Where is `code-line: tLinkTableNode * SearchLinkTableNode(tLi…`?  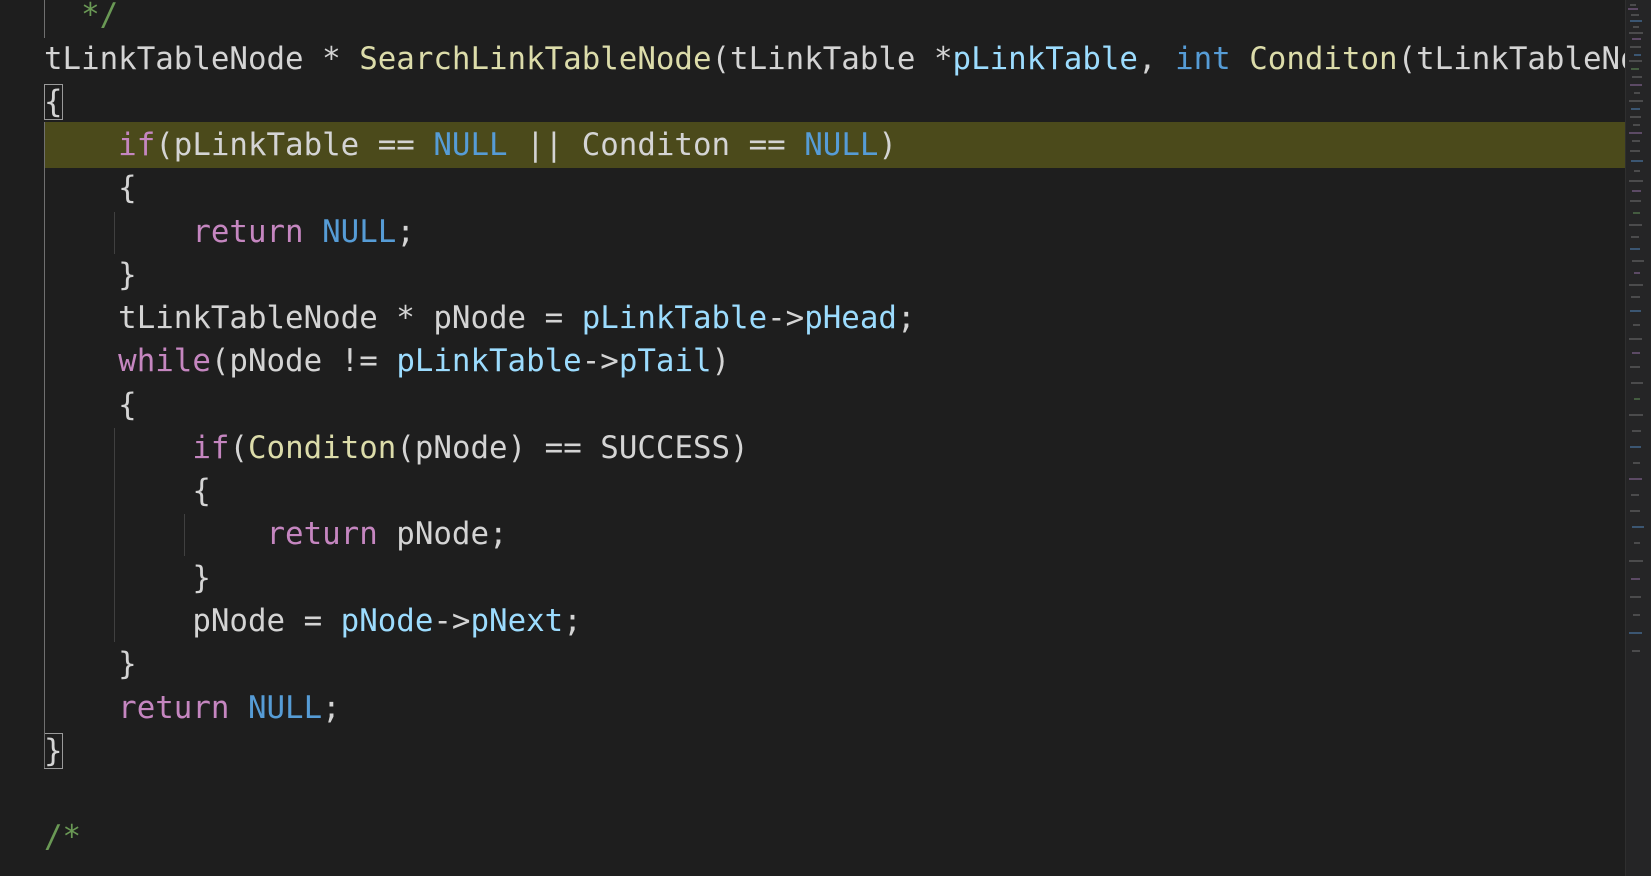 code-line: tLinkTableNode * SearchLinkTableNode(tLi… is located at coordinates (812, 59).